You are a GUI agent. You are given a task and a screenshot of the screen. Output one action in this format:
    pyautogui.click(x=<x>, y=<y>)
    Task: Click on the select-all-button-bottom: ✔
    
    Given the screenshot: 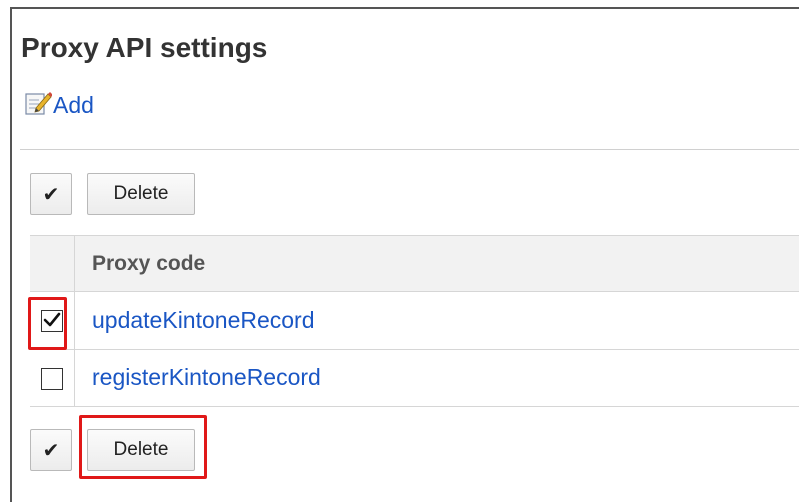 What is the action you would take?
    pyautogui.click(x=51, y=450)
    